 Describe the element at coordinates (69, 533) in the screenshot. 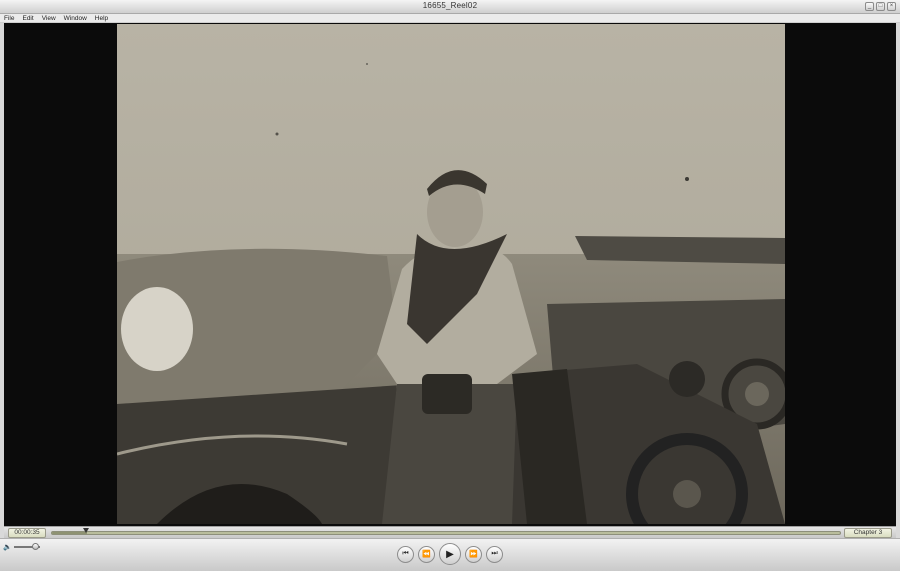

I see `seek-progress` at that location.